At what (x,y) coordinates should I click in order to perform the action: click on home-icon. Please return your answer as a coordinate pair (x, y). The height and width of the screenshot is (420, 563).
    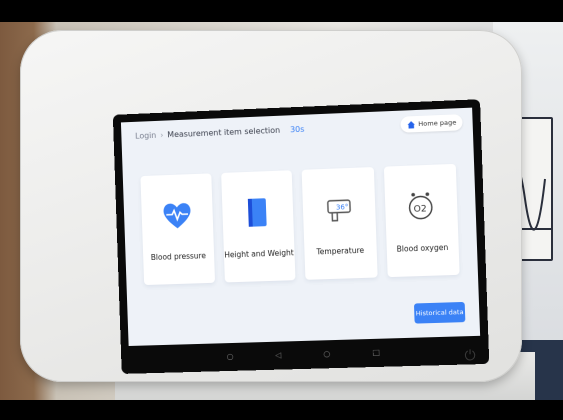
    Looking at the image, I should click on (410, 124).